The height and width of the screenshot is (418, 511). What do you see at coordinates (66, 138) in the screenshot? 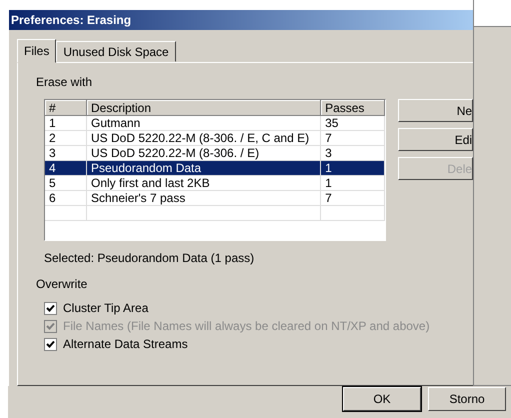
I see `table-cell: 2` at bounding box center [66, 138].